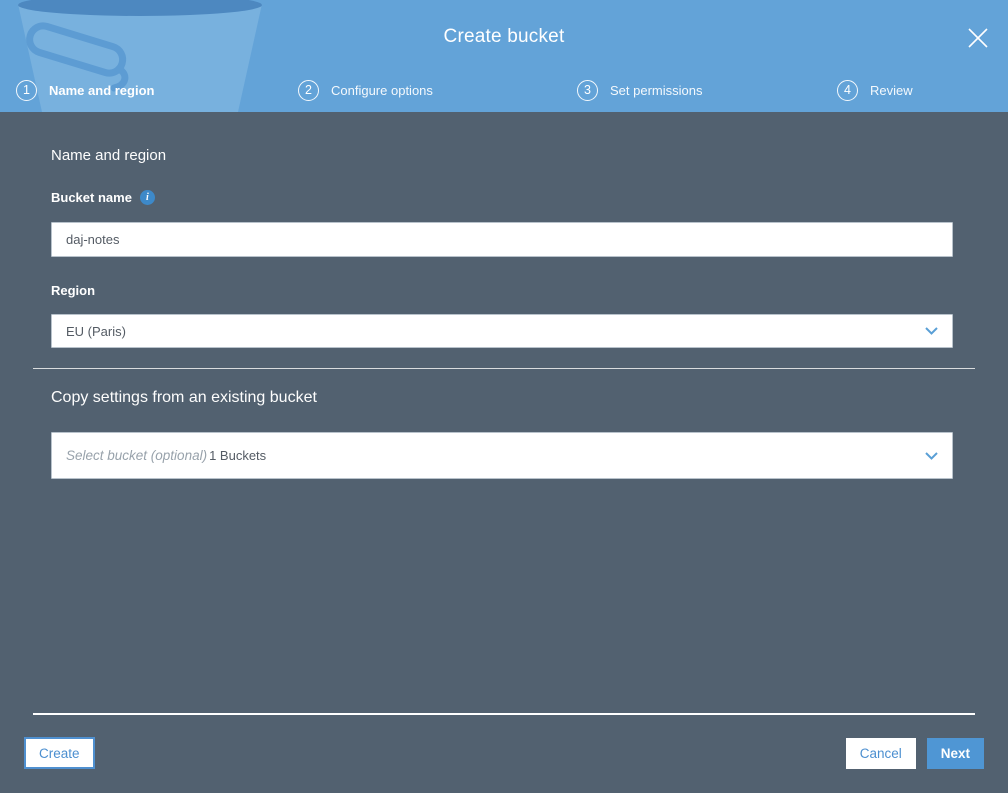 This screenshot has height=793, width=1008. What do you see at coordinates (656, 90) in the screenshot?
I see `step-label: Set permissions` at bounding box center [656, 90].